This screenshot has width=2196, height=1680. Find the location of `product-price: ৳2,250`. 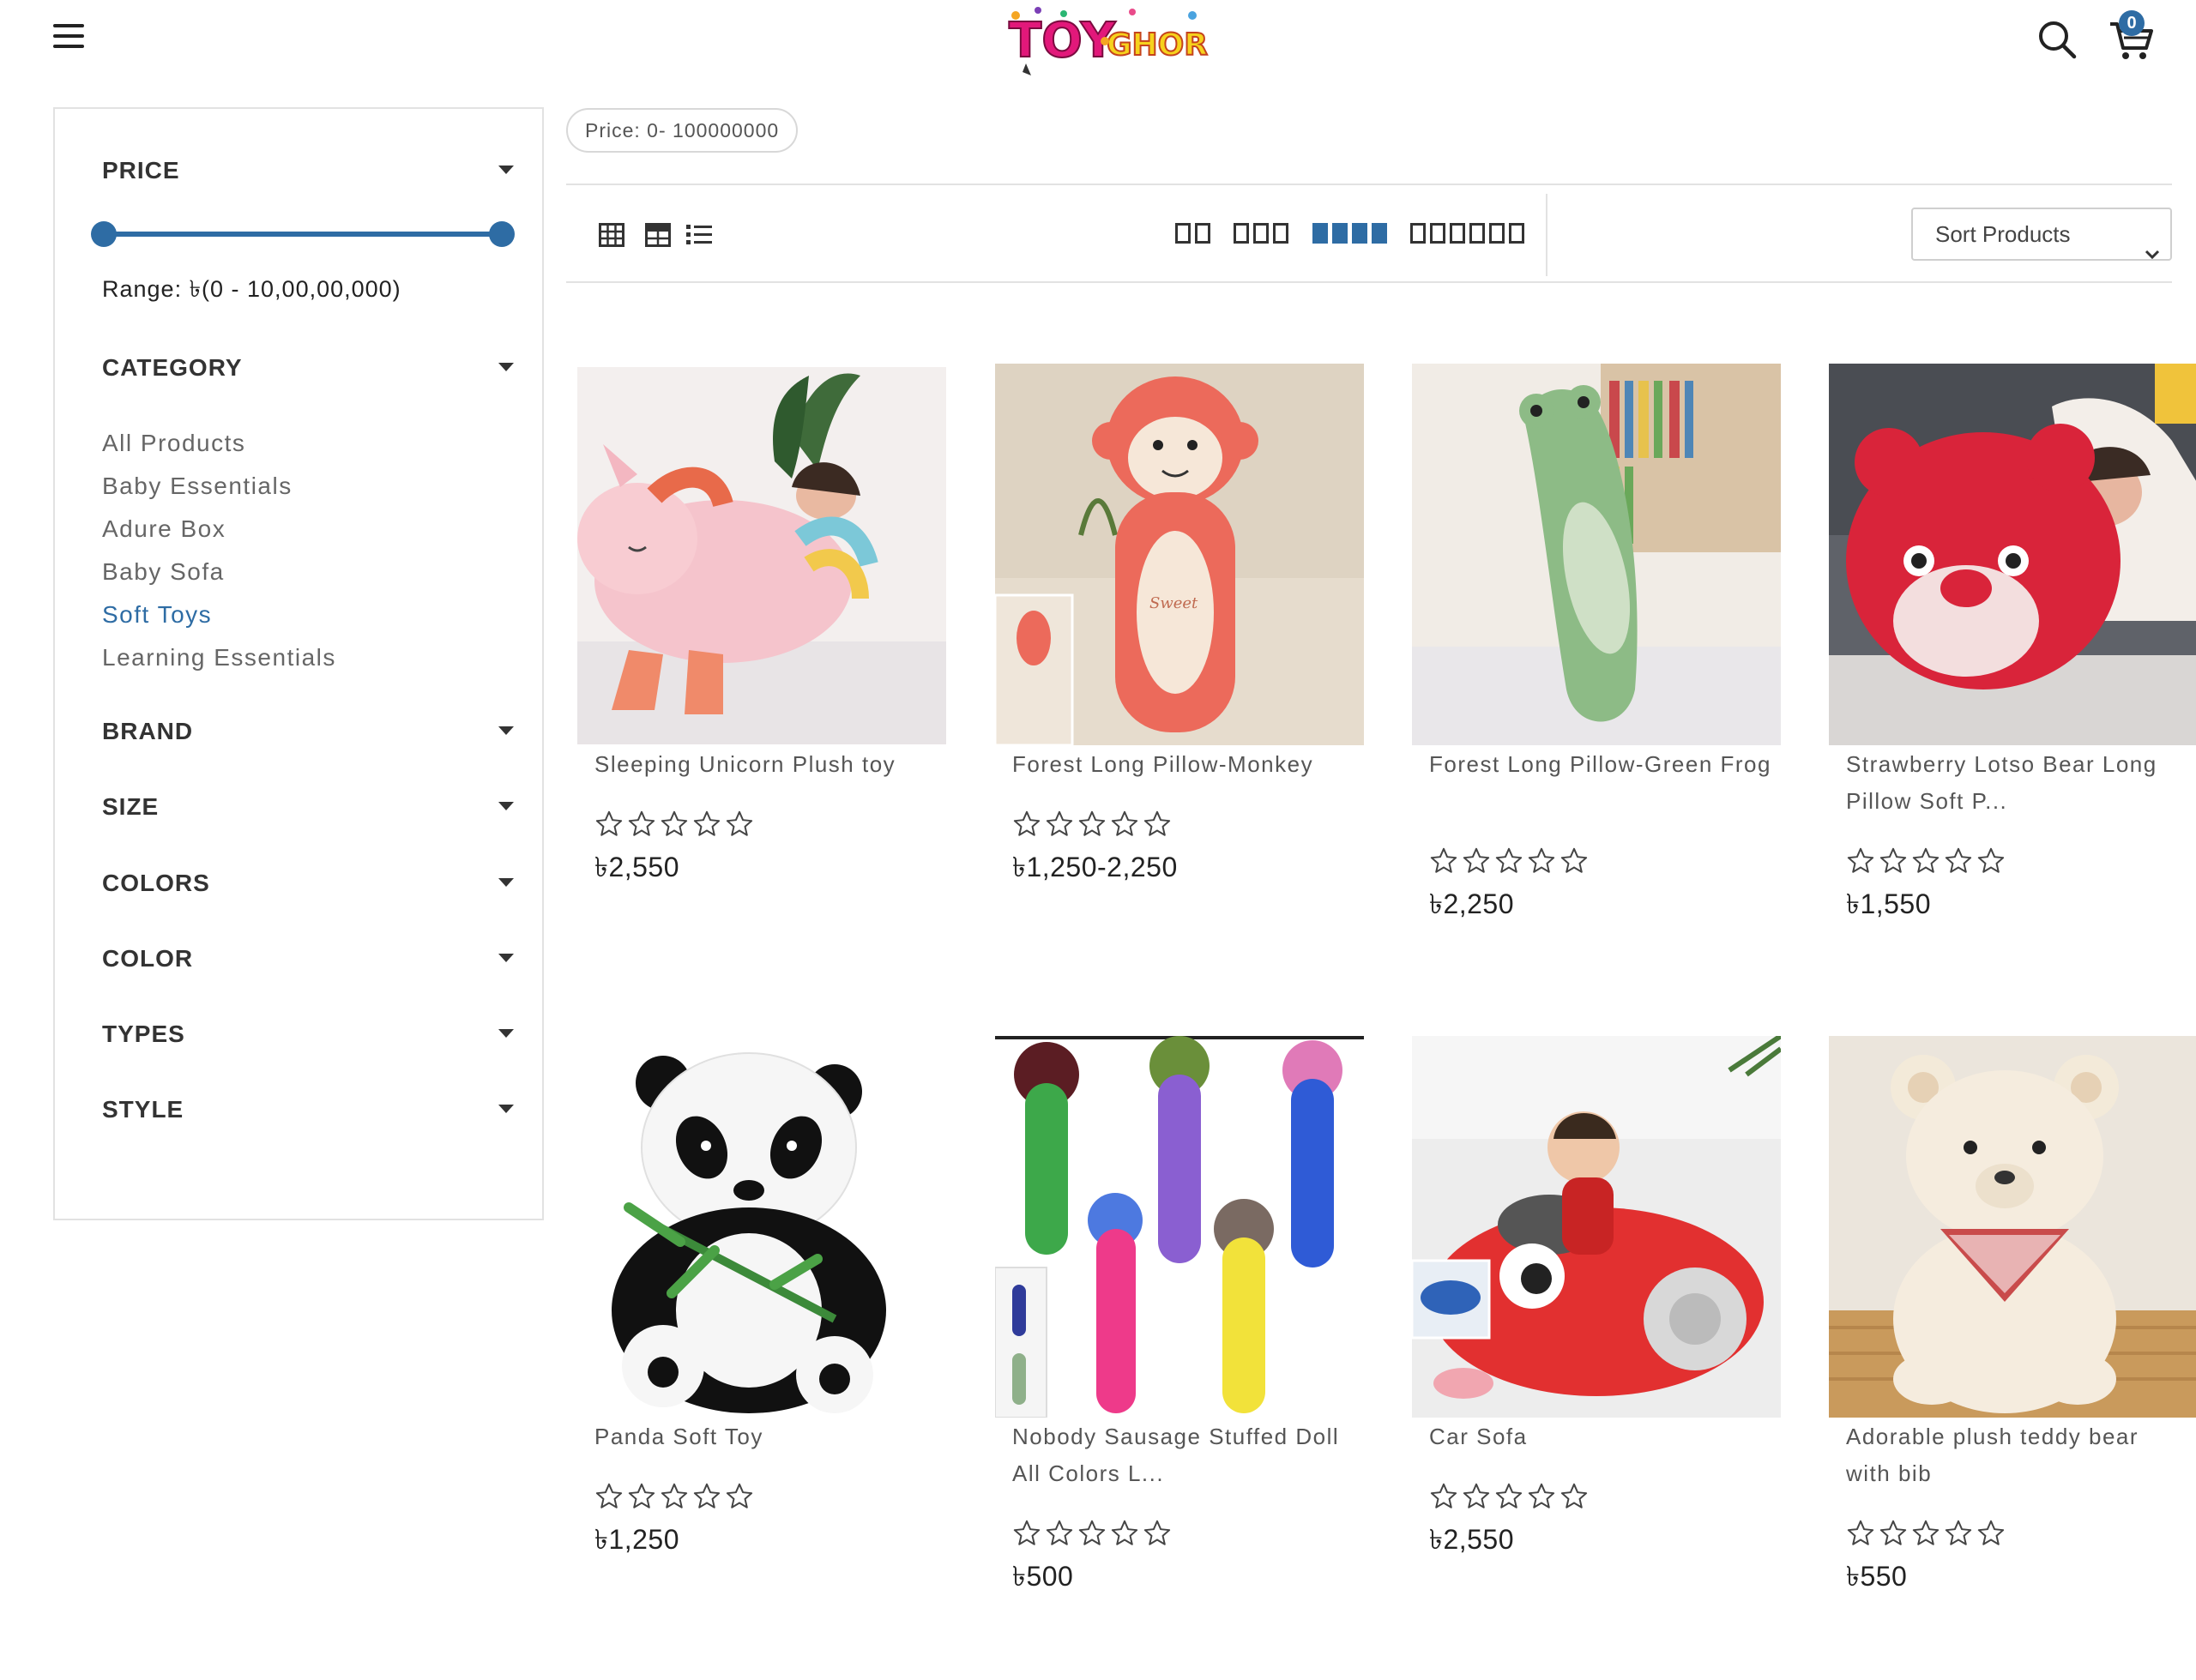

product-price: ৳2,250 is located at coordinates (1472, 903).